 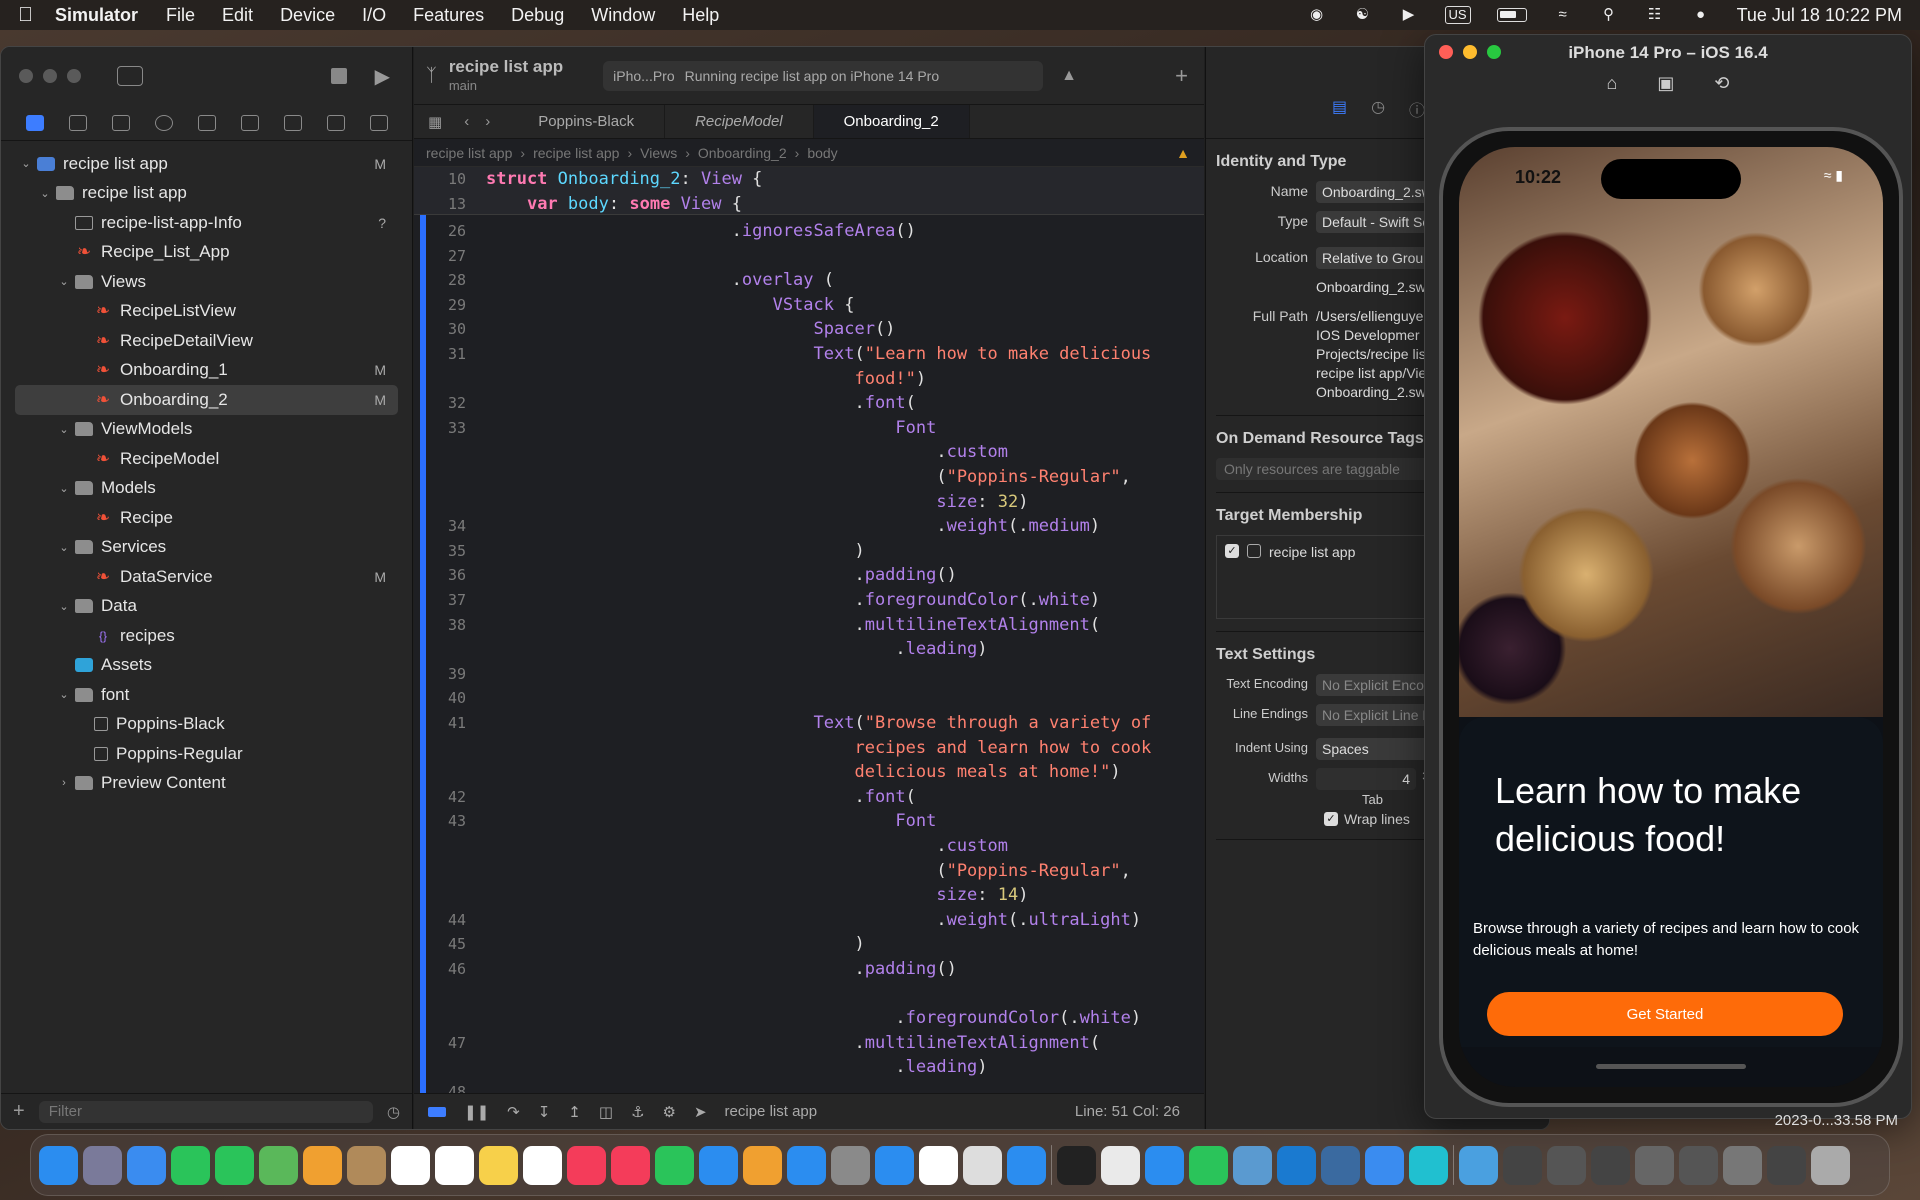 What do you see at coordinates (762, 1165) in the screenshot?
I see `pages-icon` at bounding box center [762, 1165].